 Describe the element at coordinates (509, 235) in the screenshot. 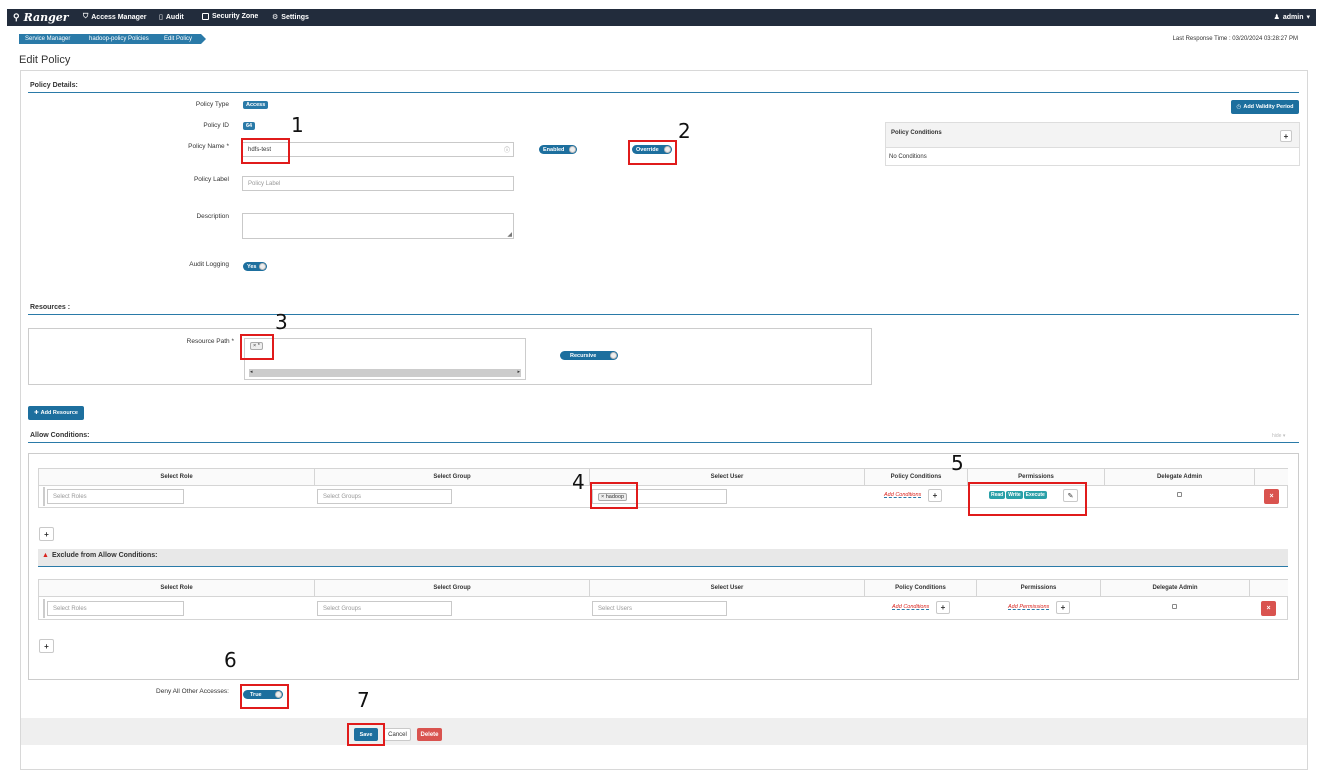

I see `resize-handle-icon: ◢` at that location.